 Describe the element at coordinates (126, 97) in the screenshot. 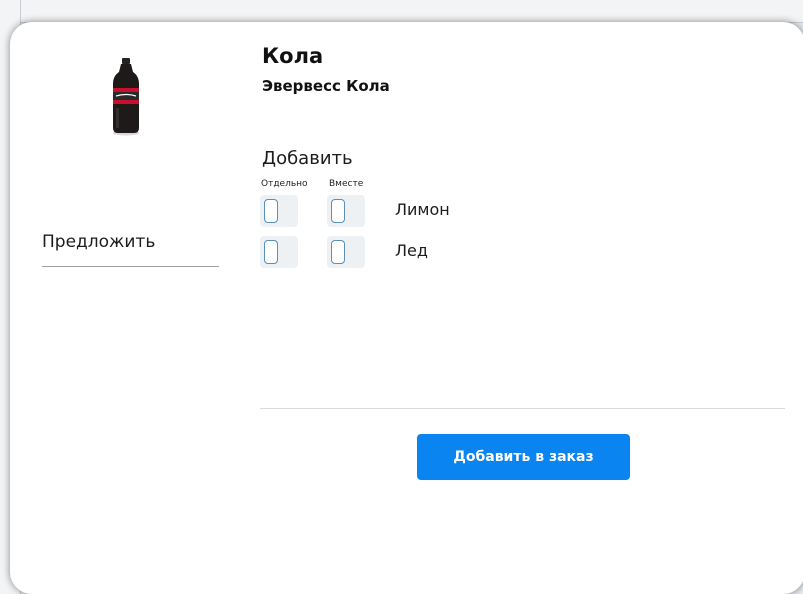

I see `cola-bottle-icon` at that location.